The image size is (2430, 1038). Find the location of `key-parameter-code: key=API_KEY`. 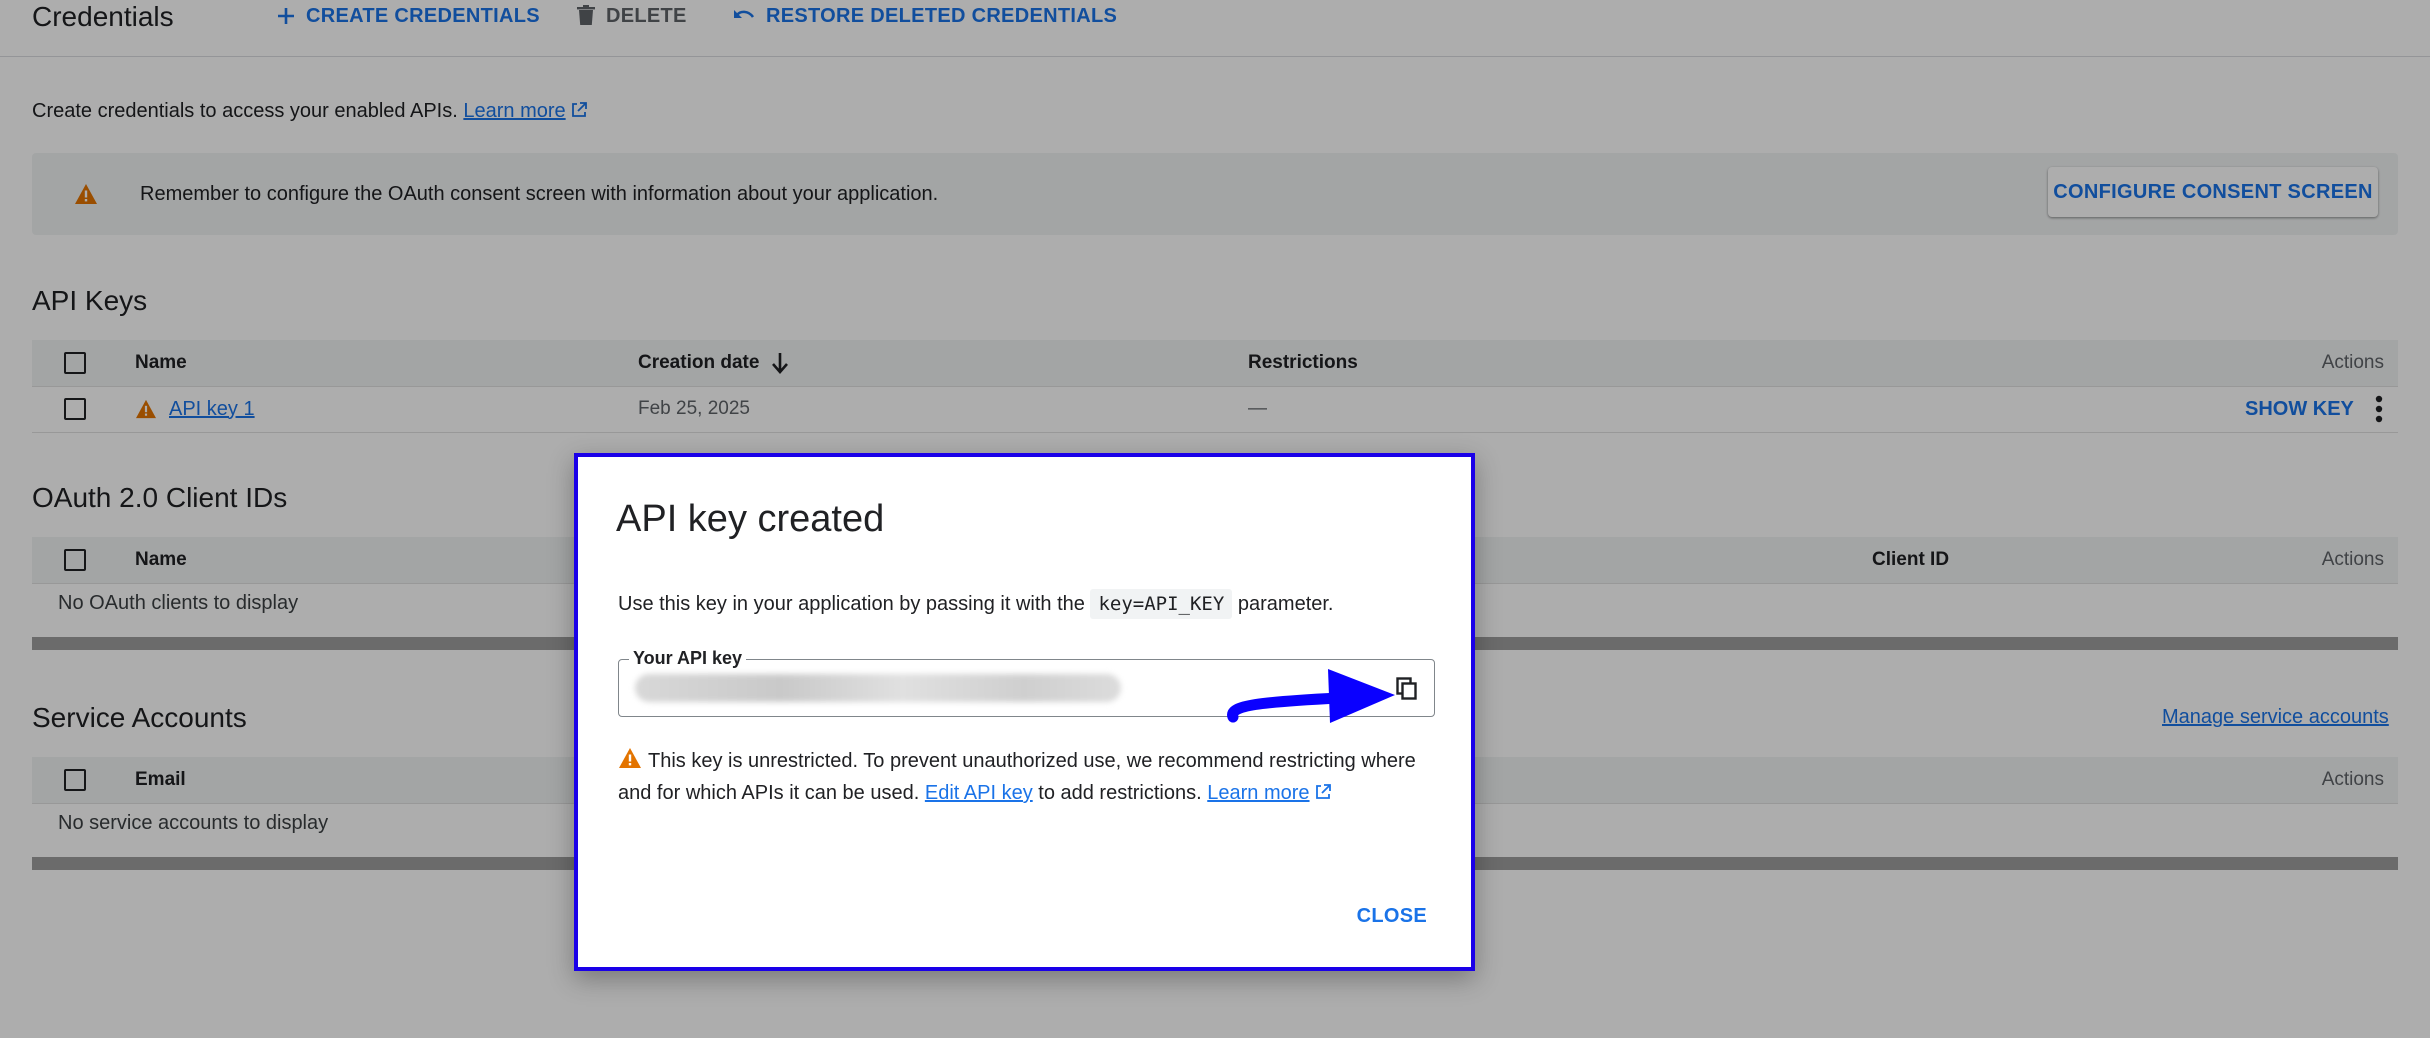

key-parameter-code: key=API_KEY is located at coordinates (1161, 604).